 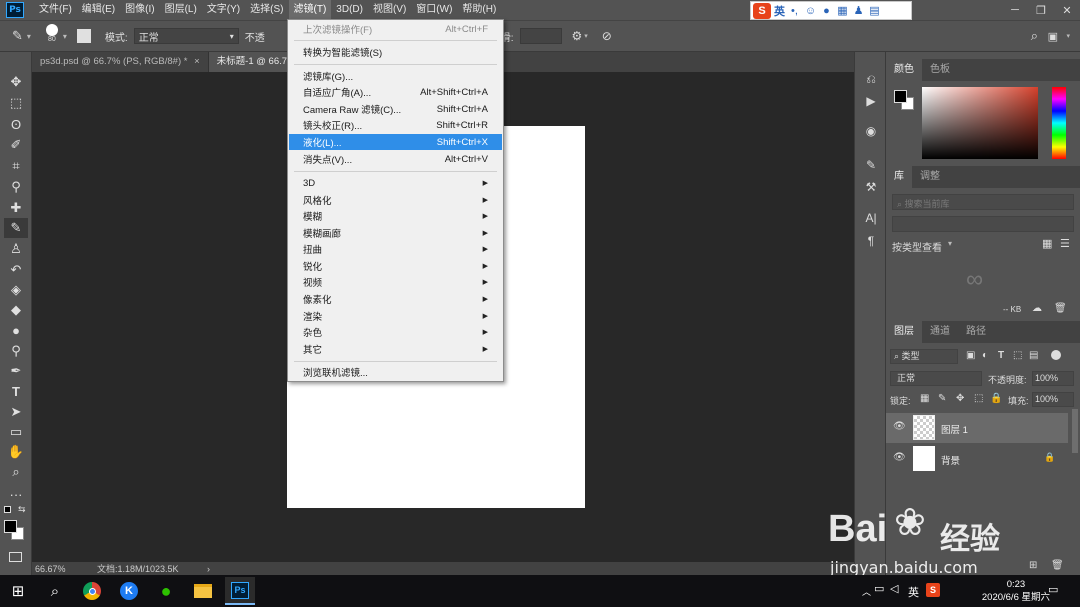 What do you see at coordinates (1033, 355) in the screenshot?
I see `filter-smart-object-icon: ▤` at bounding box center [1033, 355].